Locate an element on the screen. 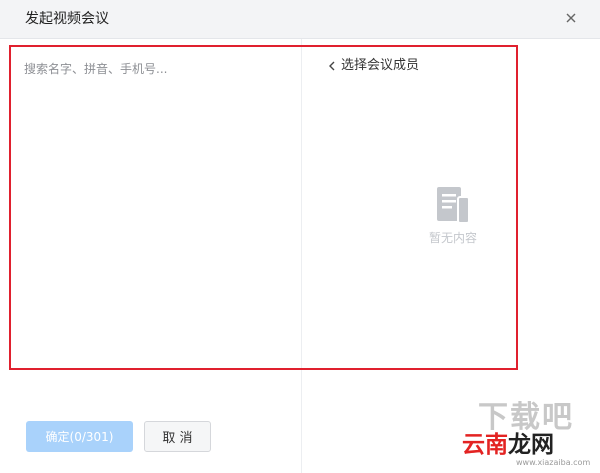 The height and width of the screenshot is (473, 600). member-search-input is located at coordinates (154, 69).